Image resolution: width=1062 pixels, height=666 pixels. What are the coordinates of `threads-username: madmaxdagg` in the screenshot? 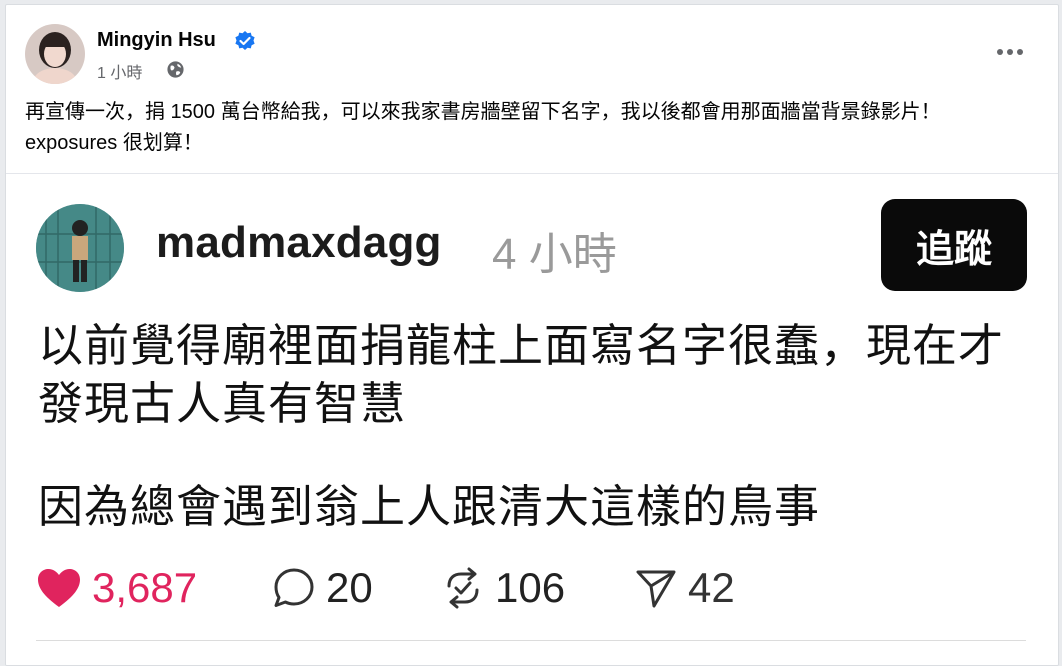 It's located at (299, 242).